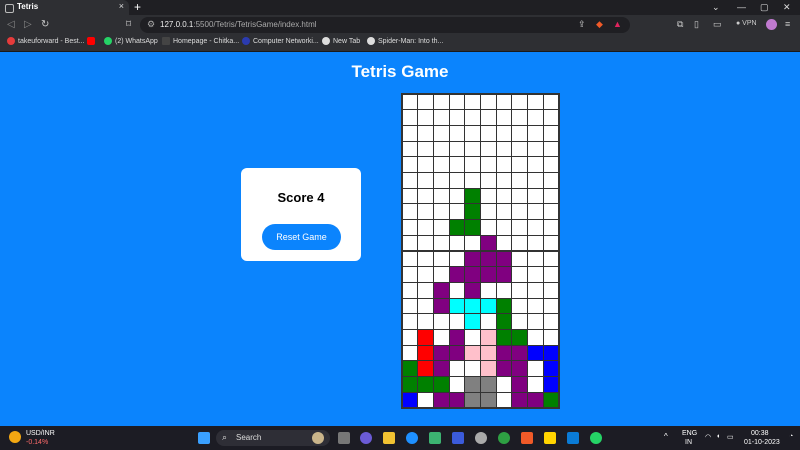  Describe the element at coordinates (596, 438) in the screenshot. I see `whatsapp-taskbar-icon` at that location.